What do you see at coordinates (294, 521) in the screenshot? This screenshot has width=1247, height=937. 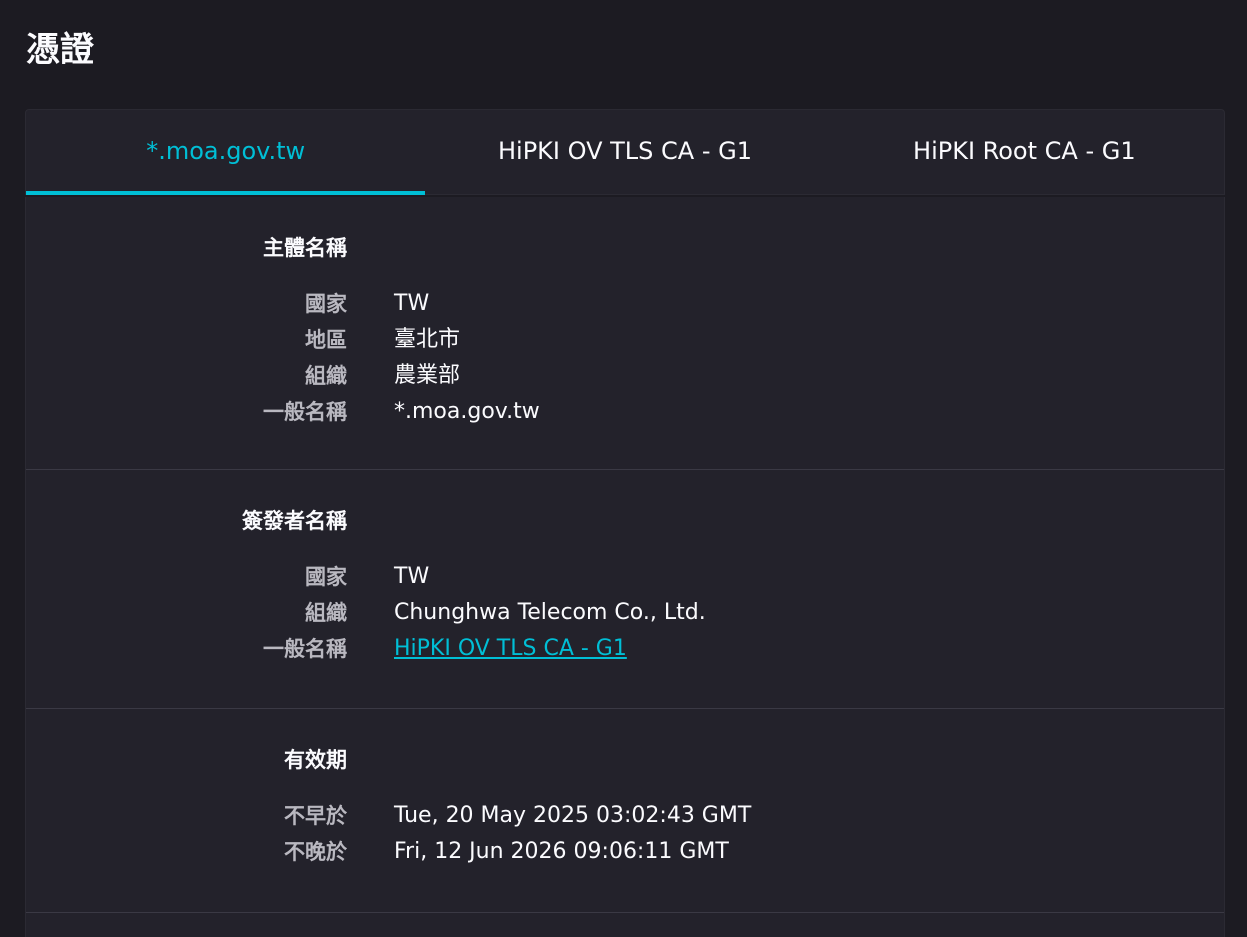 I see `issuer-name-title: 簽發者名稱` at bounding box center [294, 521].